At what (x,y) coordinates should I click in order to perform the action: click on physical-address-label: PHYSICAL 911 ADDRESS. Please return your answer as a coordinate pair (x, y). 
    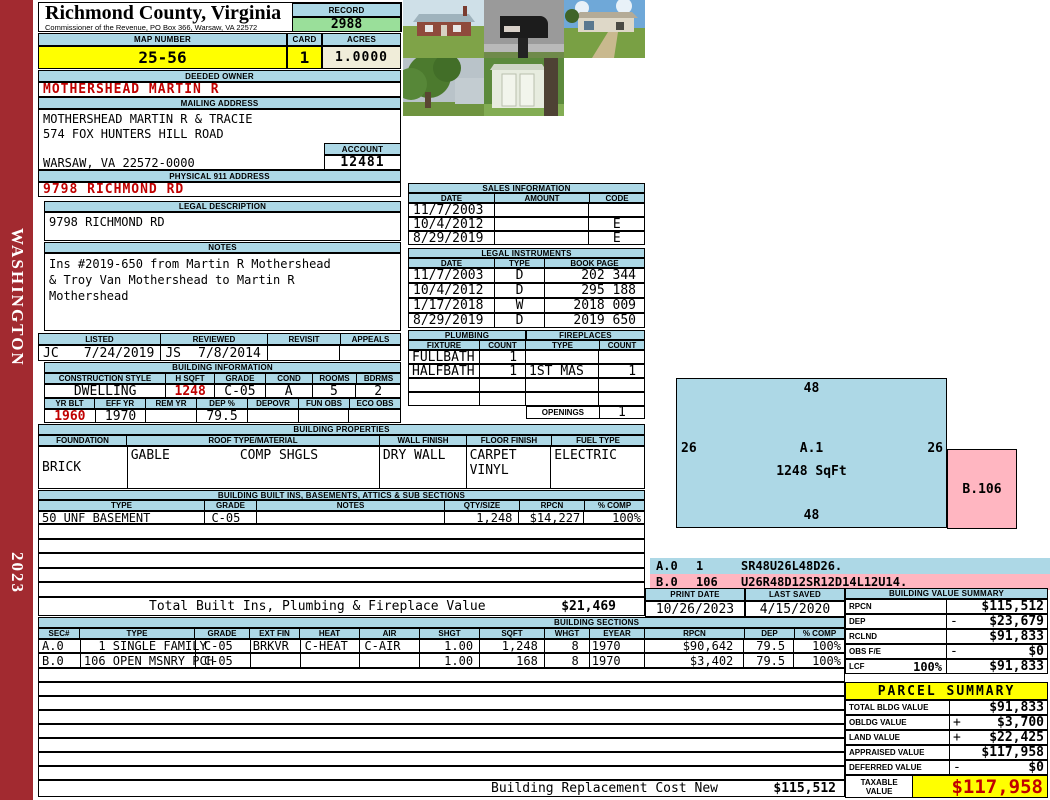
    Looking at the image, I should click on (219, 176).